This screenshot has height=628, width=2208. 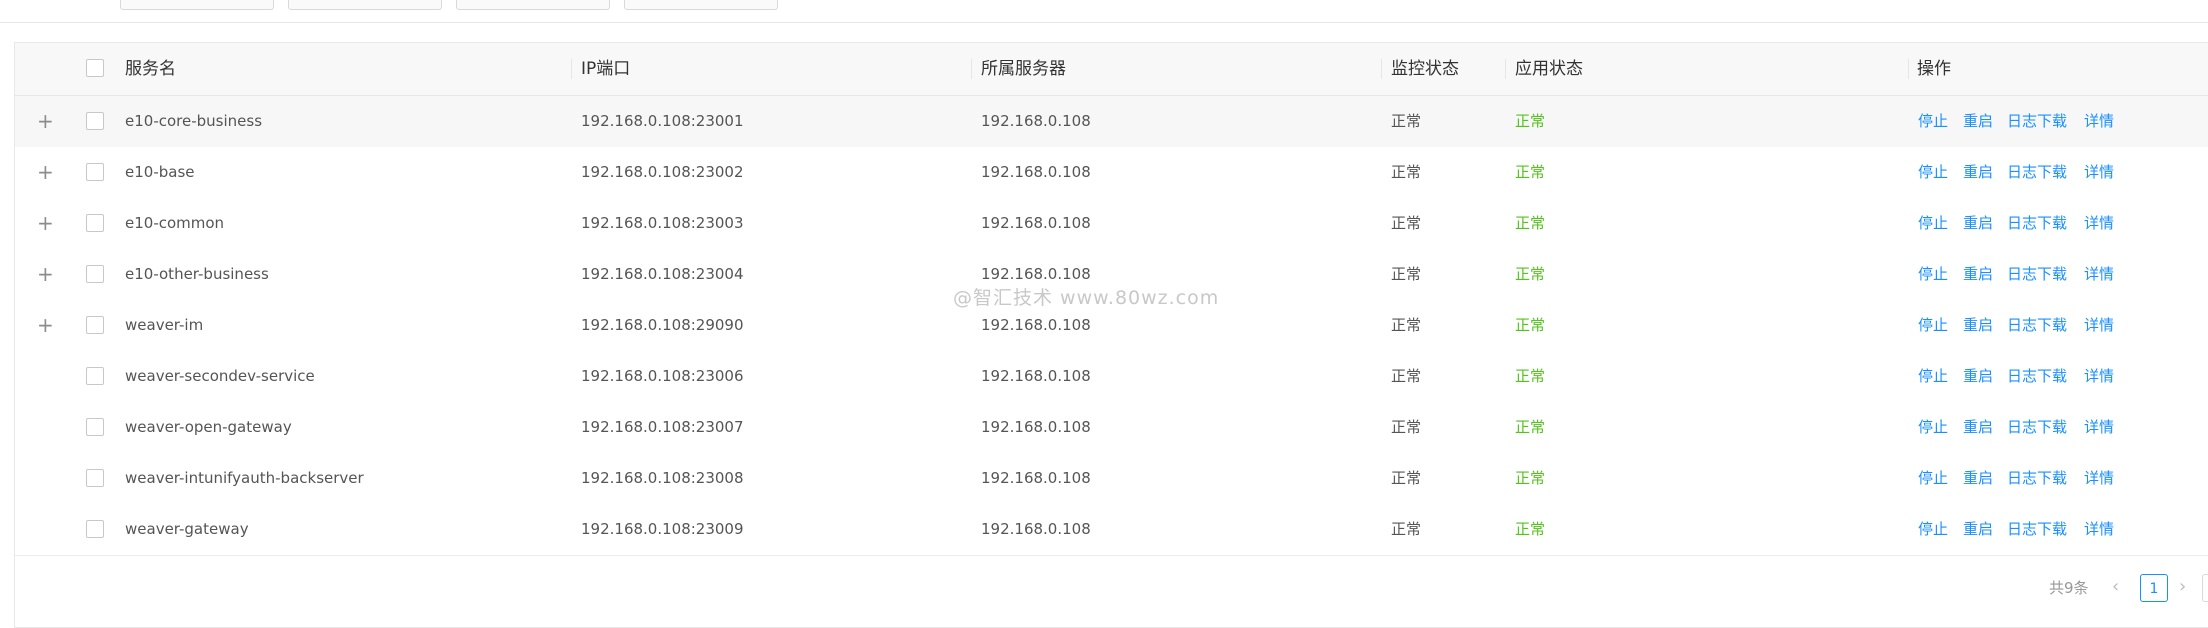 What do you see at coordinates (2154, 588) in the screenshot?
I see `pagination-current-page: 1` at bounding box center [2154, 588].